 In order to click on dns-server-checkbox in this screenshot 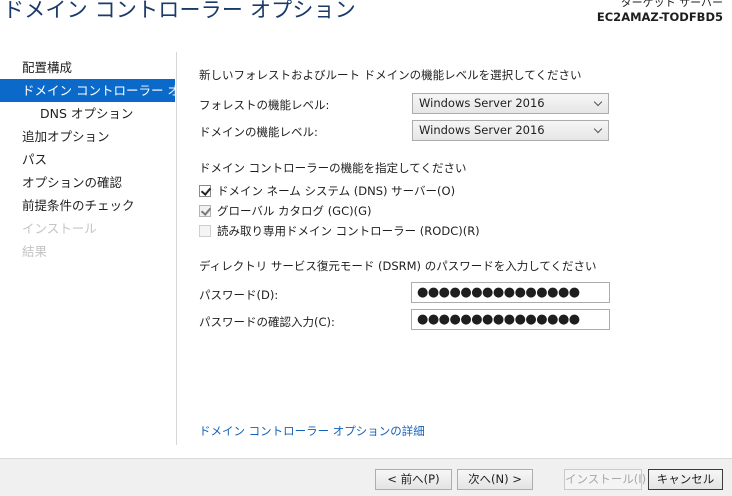, I will do `click(205, 191)`.